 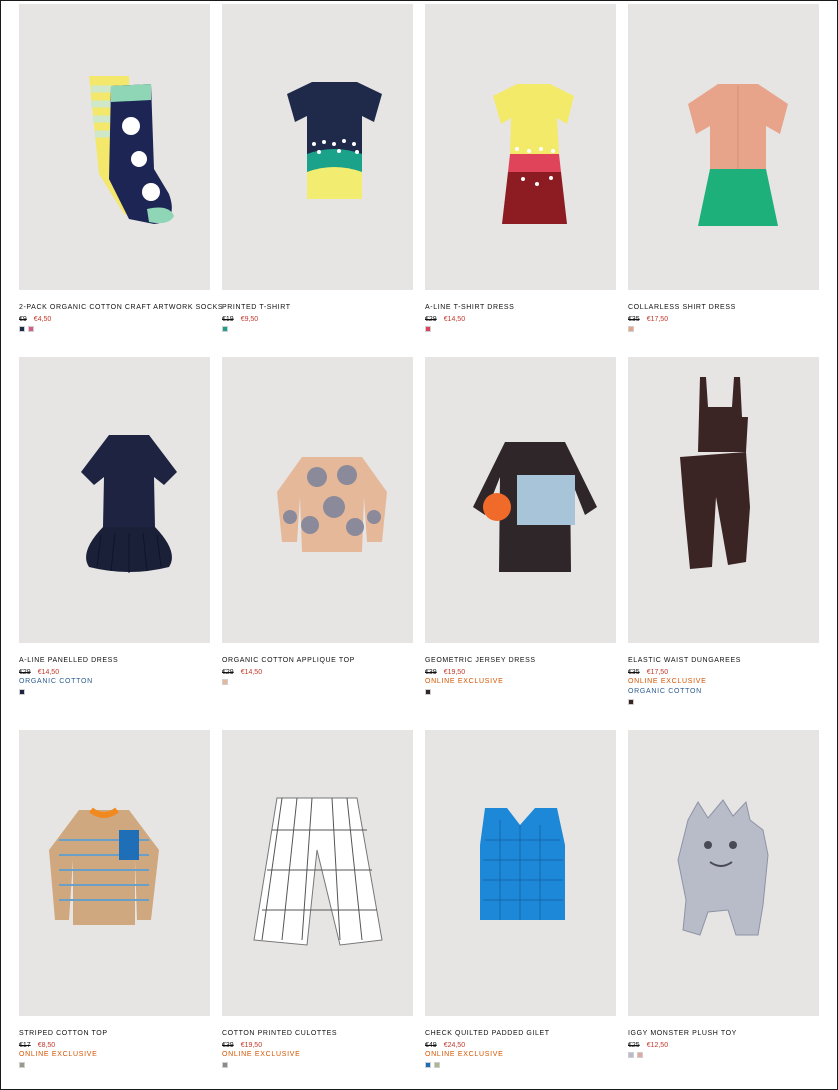 I want to click on product-name: IGGY MONSTER PLUSH TOY, so click(x=723, y=1033).